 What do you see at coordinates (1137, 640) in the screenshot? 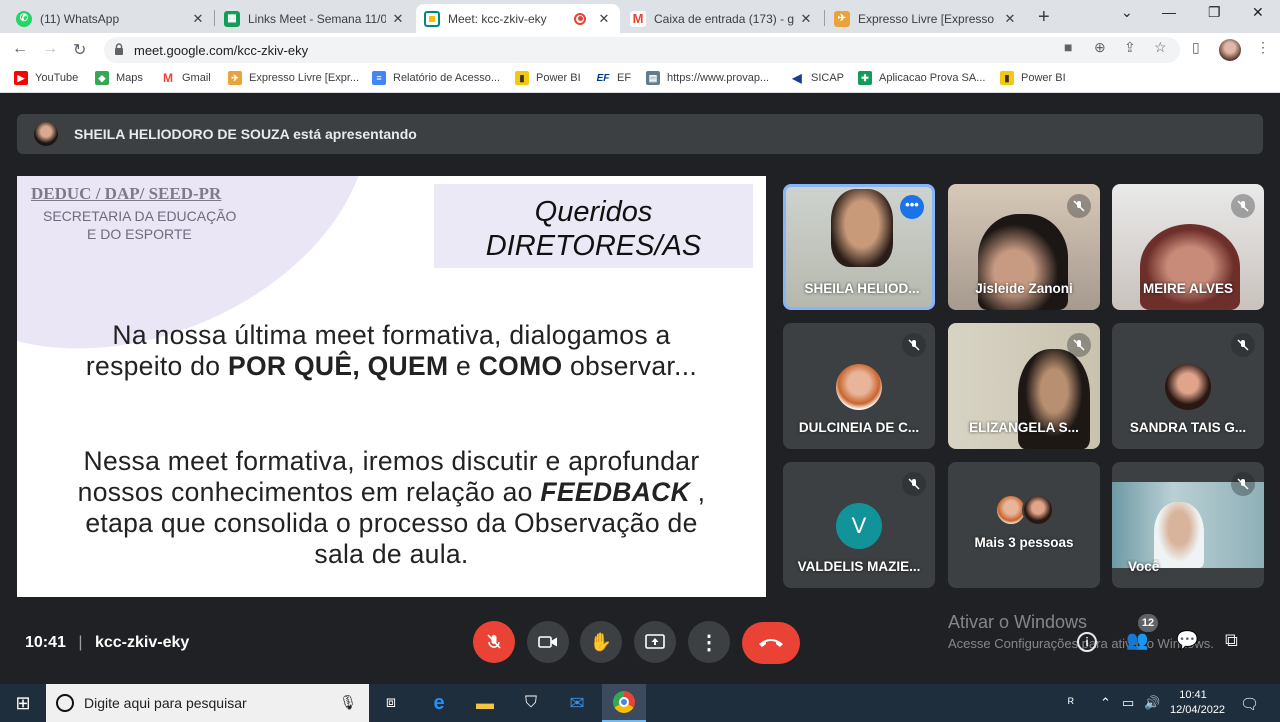
I see `people-button: 👥` at bounding box center [1137, 640].